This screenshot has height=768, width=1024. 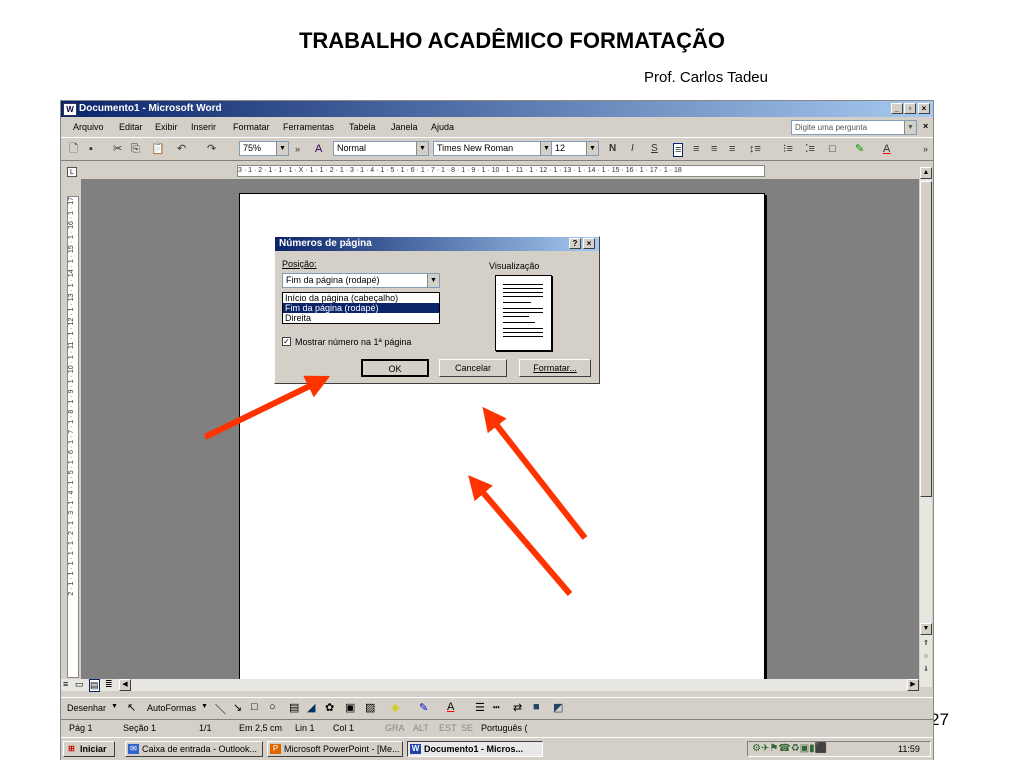 I want to click on align-center-icon: ≡, so click(x=696, y=149).